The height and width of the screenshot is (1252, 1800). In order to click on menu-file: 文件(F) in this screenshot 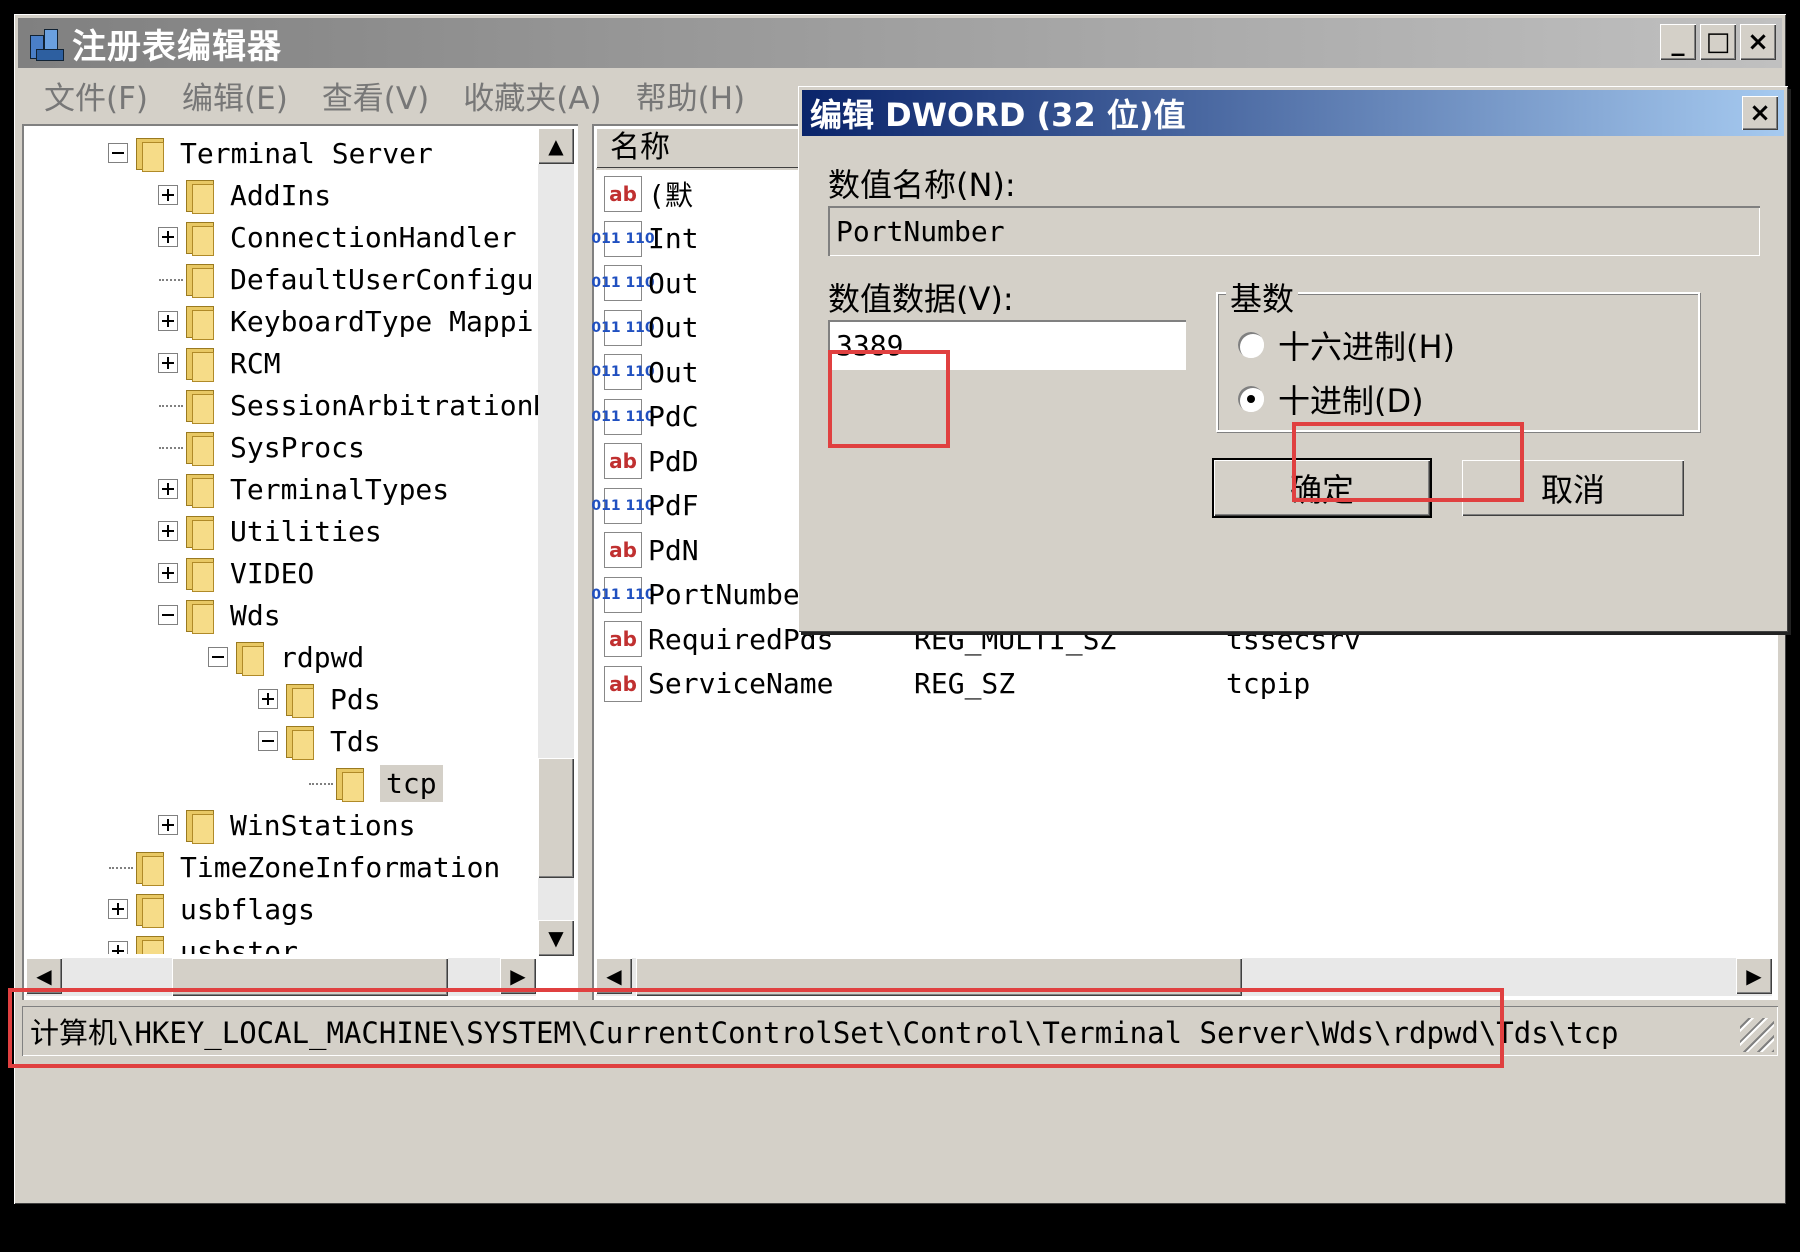, I will do `click(96, 95)`.